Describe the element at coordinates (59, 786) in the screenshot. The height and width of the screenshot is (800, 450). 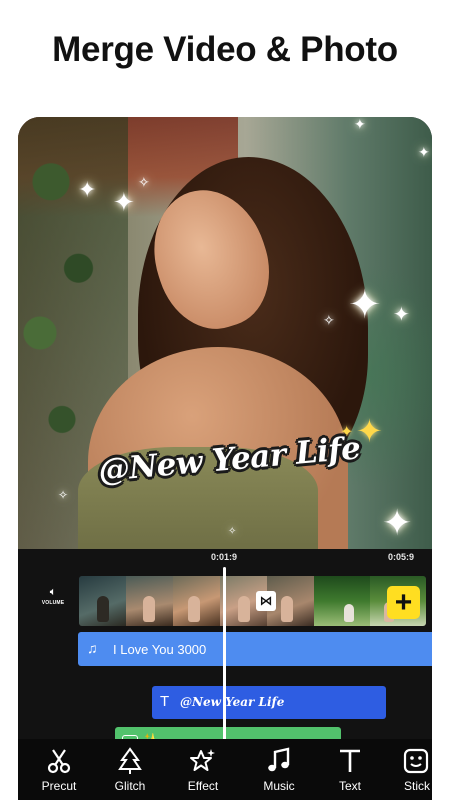
I see `tool-label: Precut` at that location.